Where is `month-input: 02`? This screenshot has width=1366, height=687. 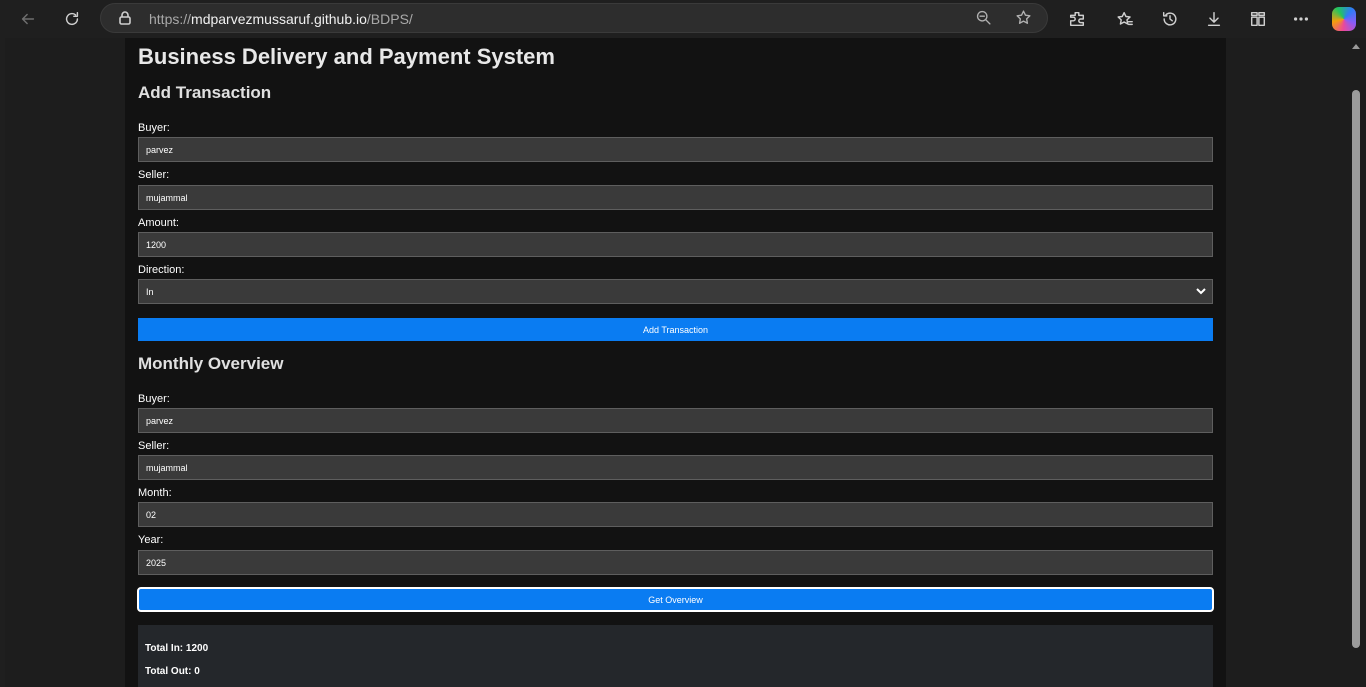 month-input: 02 is located at coordinates (675, 514).